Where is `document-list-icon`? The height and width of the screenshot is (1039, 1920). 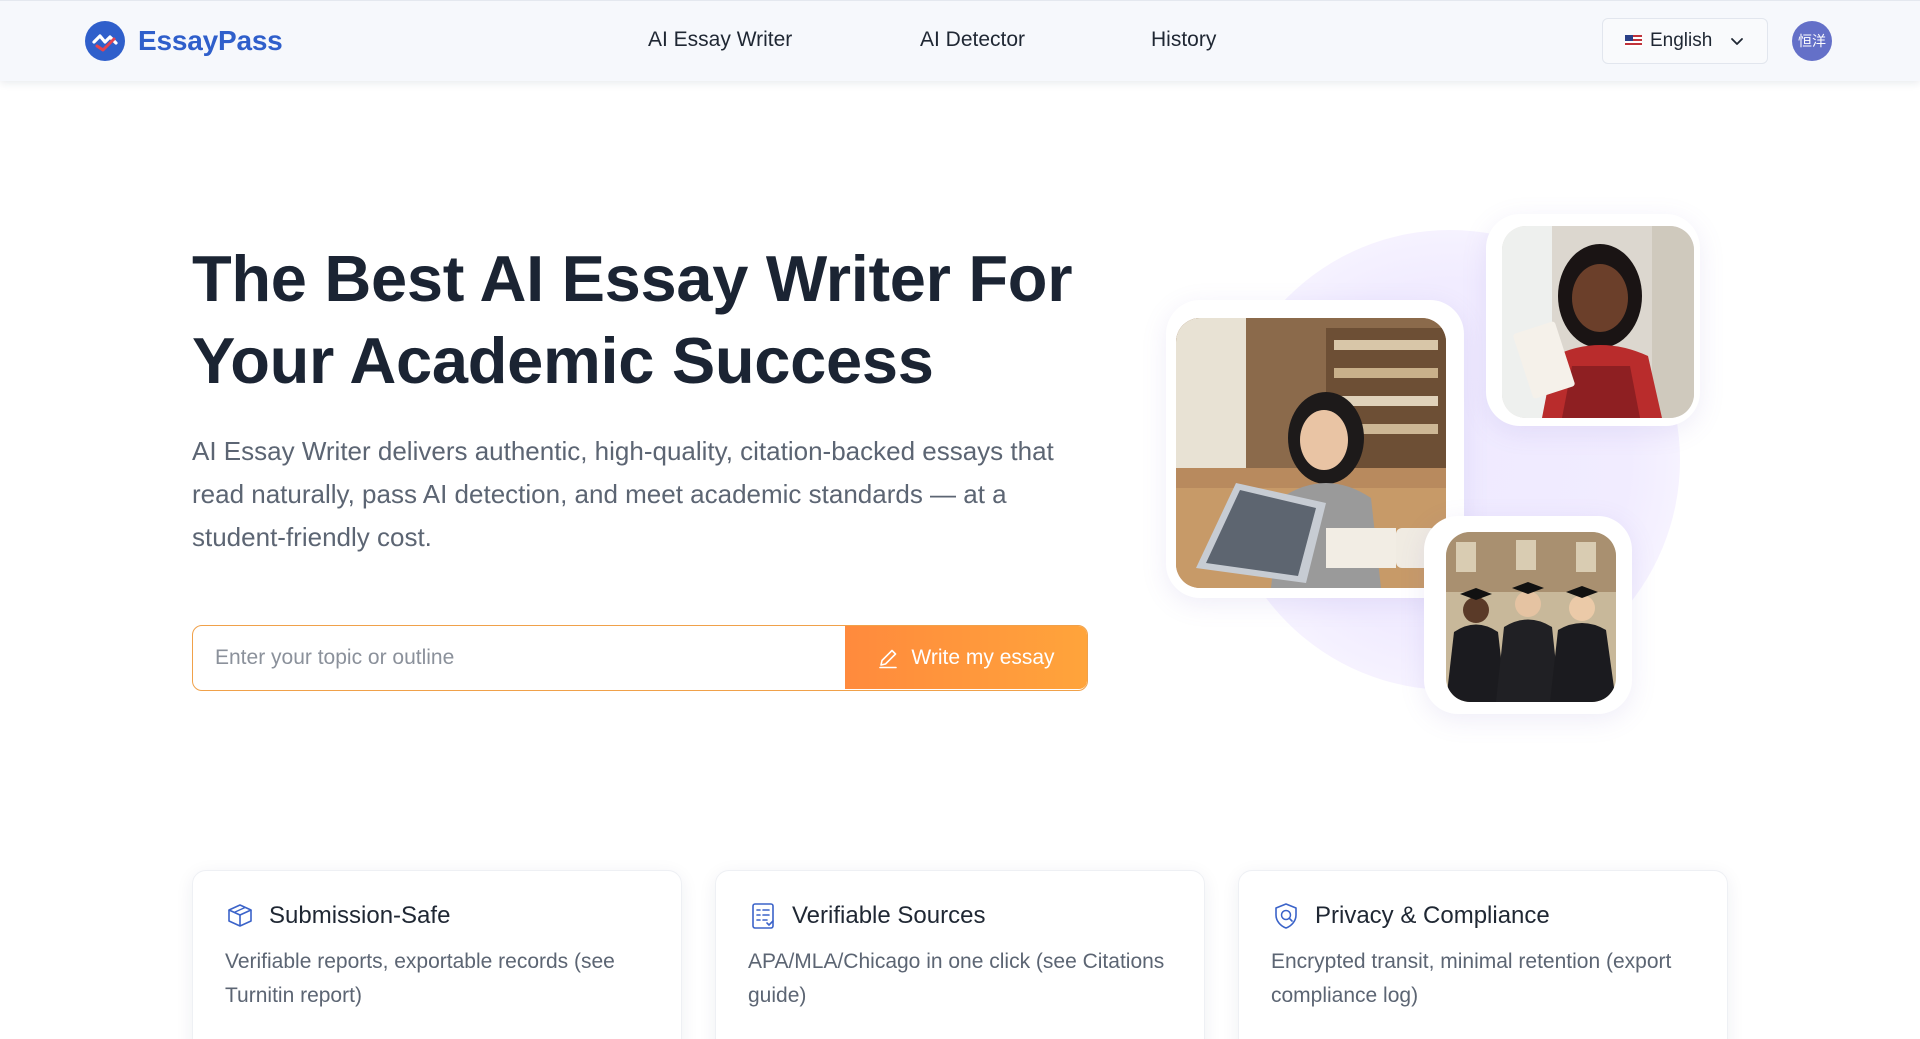
document-list-icon is located at coordinates (763, 916).